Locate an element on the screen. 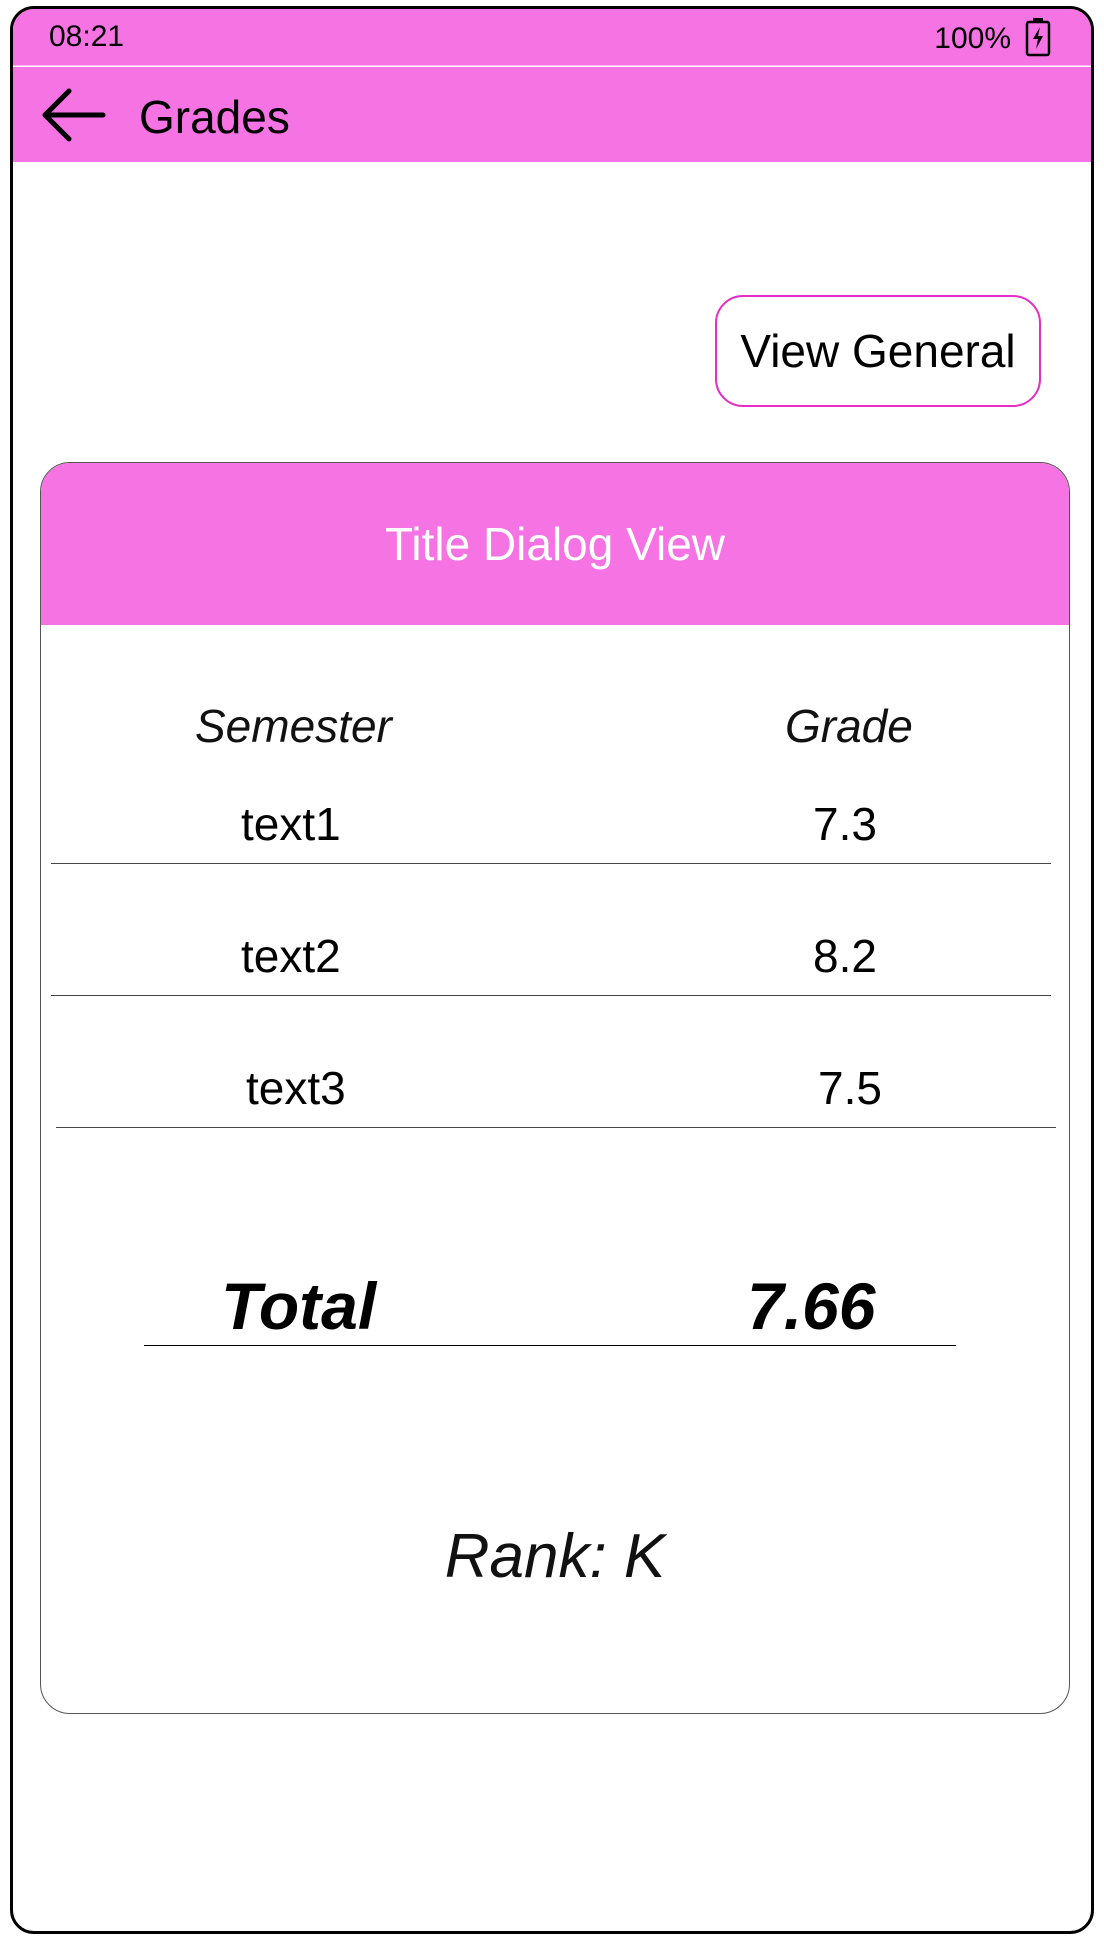 The width and height of the screenshot is (1104, 1944). column-header-semester: Semester is located at coordinates (293, 726).